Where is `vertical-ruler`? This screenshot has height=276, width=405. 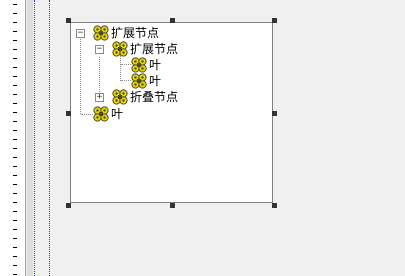
vertical-ruler is located at coordinates (13, 138).